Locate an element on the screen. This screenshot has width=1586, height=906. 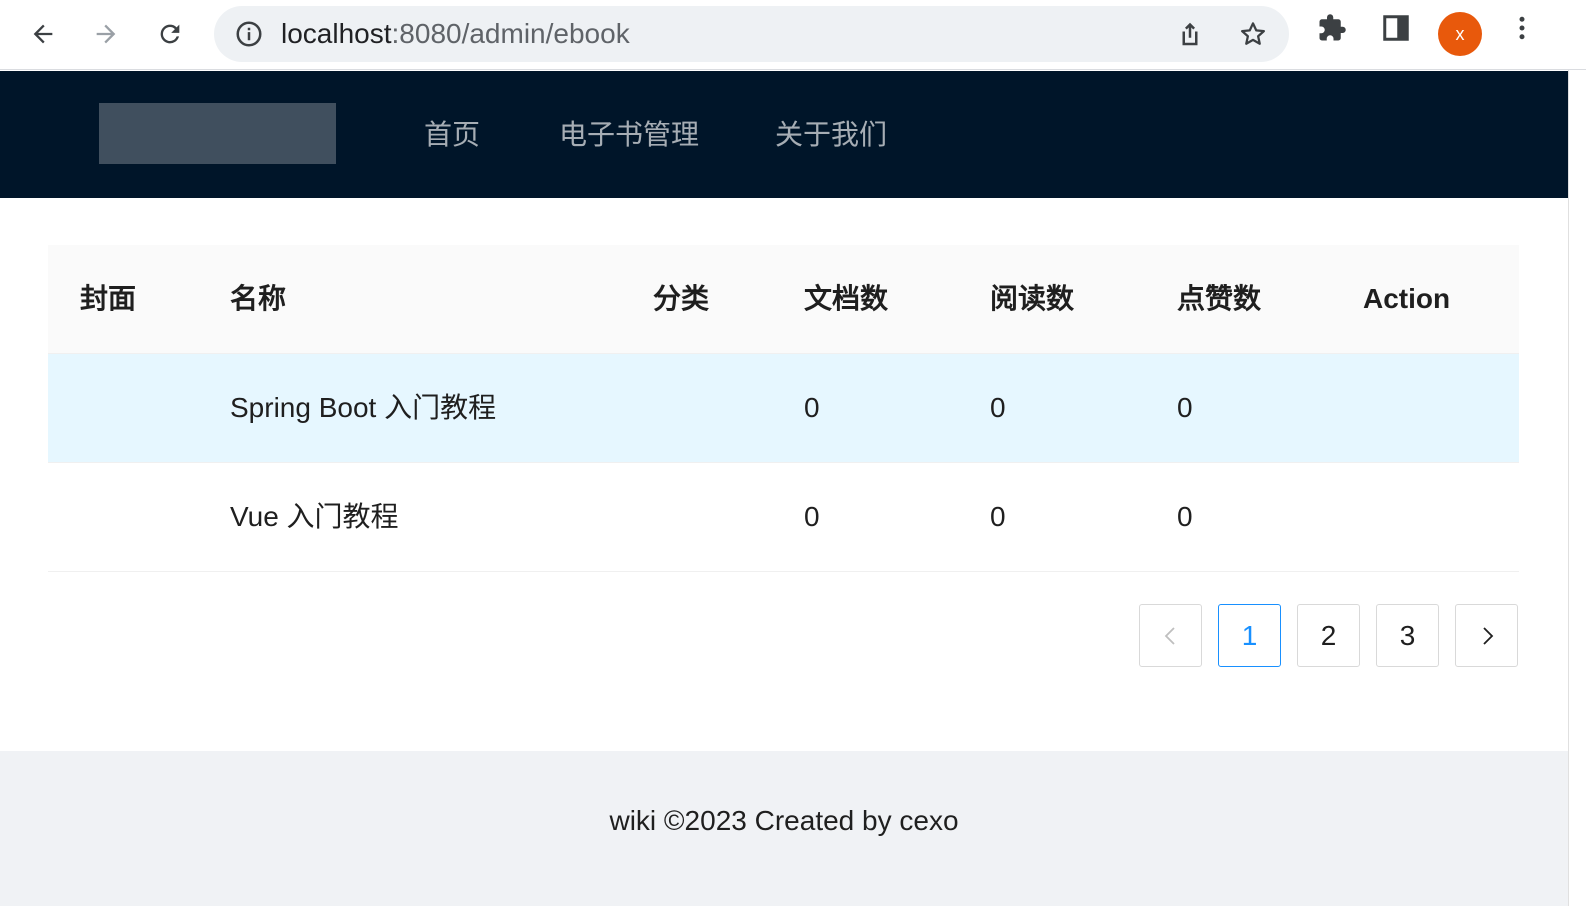
extensions-icon is located at coordinates (1332, 28).